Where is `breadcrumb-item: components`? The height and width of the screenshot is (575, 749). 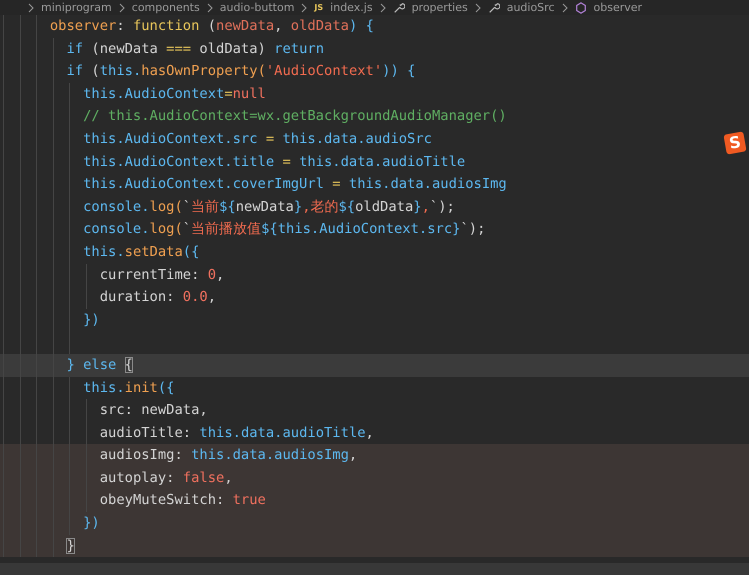
breadcrumb-item: components is located at coordinates (166, 7).